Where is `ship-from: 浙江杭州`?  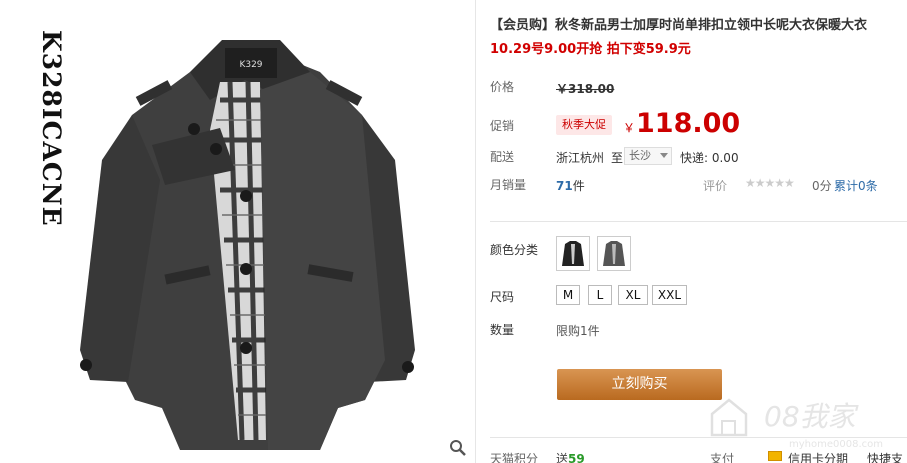
ship-from: 浙江杭州 is located at coordinates (580, 158).